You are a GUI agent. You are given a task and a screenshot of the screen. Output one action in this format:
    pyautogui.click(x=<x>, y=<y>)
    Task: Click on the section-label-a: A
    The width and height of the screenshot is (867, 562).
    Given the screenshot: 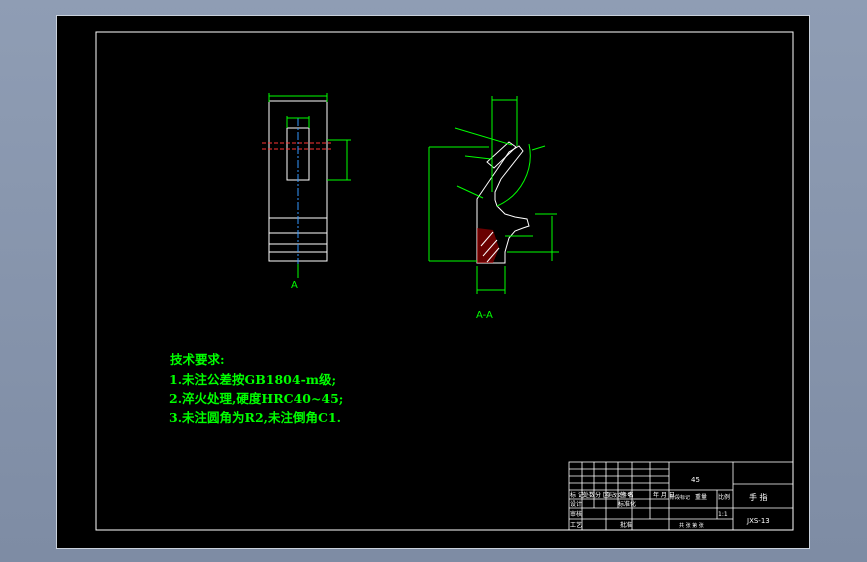 What is the action you would take?
    pyautogui.click(x=294, y=285)
    